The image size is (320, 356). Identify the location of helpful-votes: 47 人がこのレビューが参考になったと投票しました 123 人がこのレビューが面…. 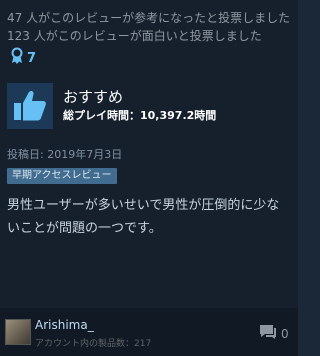
(150, 27).